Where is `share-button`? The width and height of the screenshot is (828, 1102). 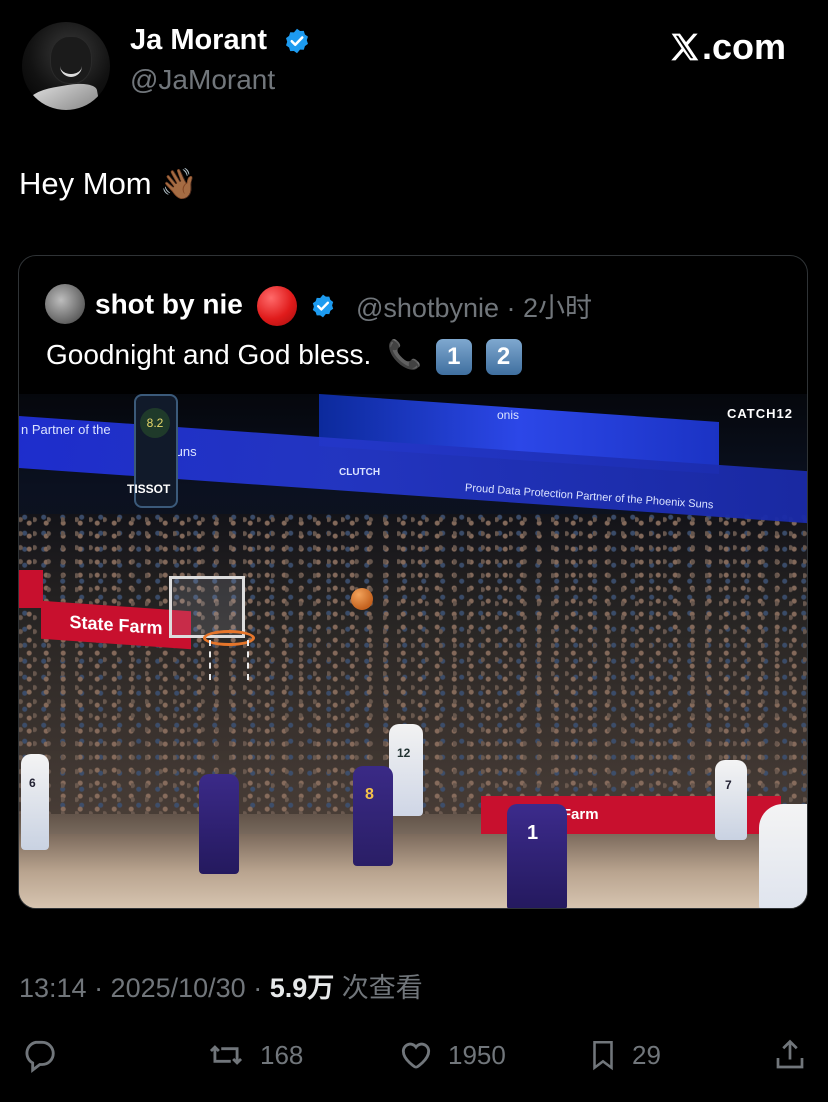 share-button is located at coordinates (790, 1055).